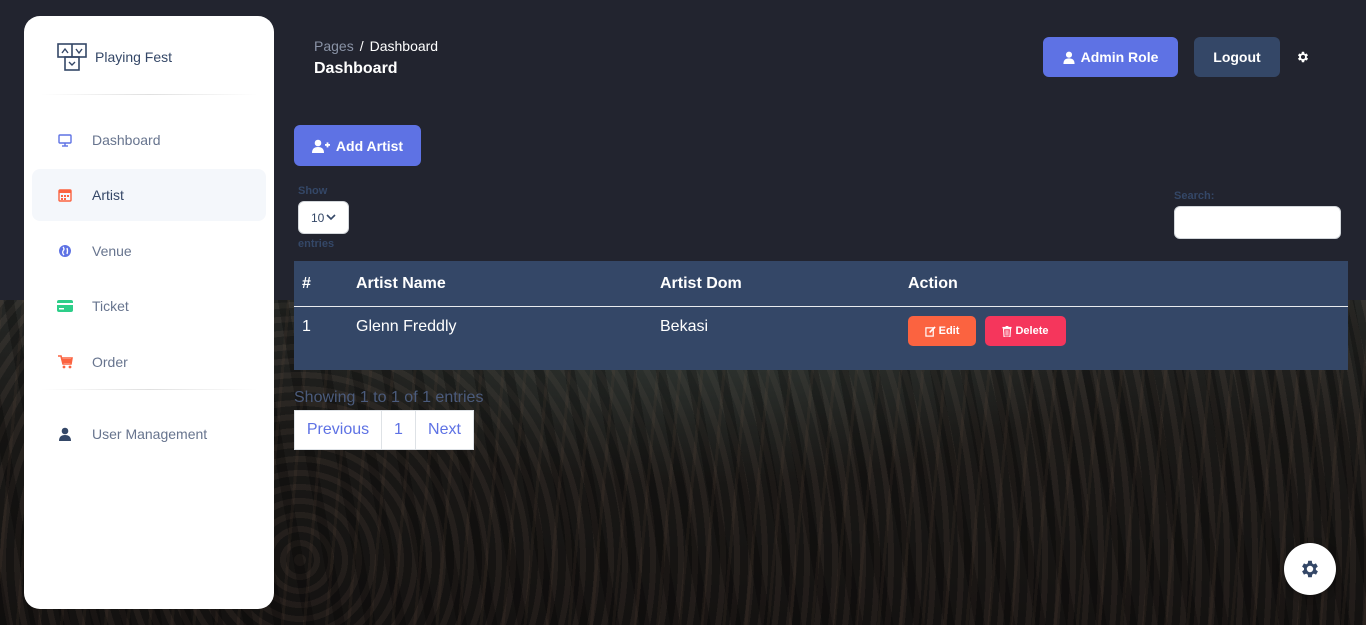  I want to click on breadcrumb-current: Dashboard, so click(404, 46).